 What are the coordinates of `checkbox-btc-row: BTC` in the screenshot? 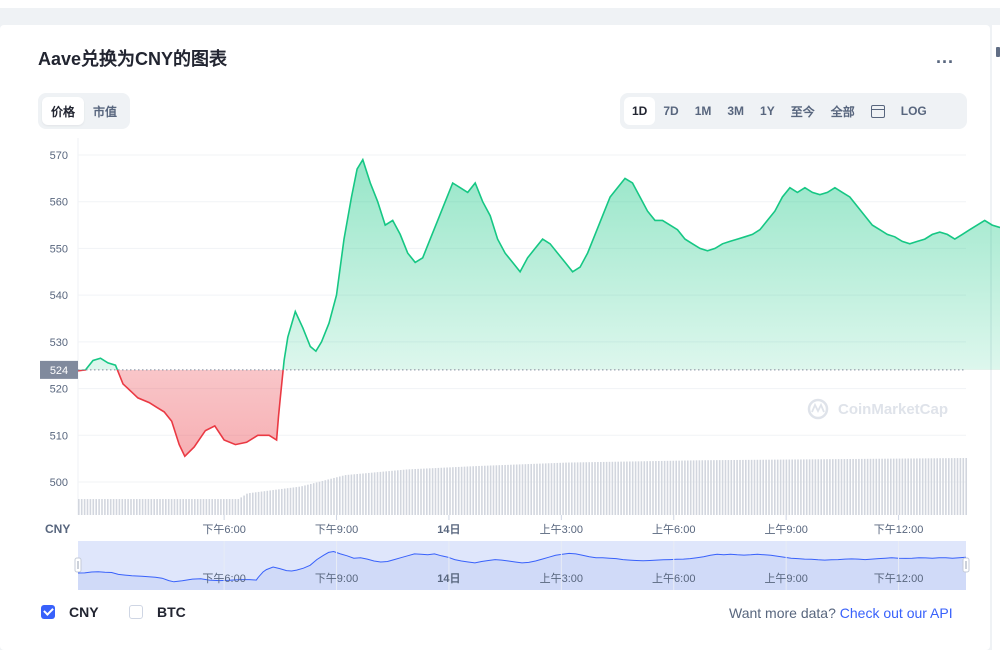 It's located at (157, 612).